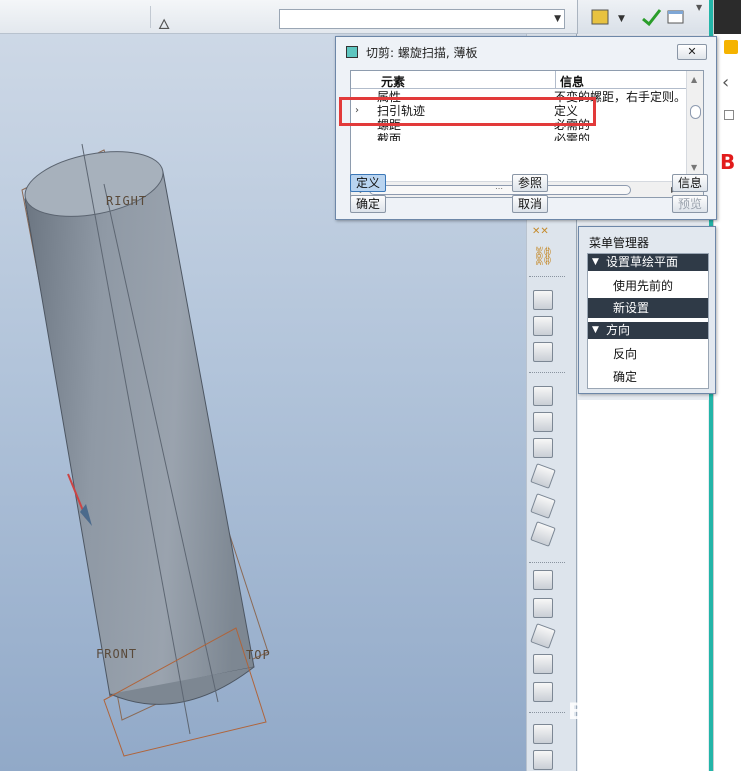  What do you see at coordinates (540, 231) in the screenshot?
I see `link-x-icon: ✕✕` at bounding box center [540, 231].